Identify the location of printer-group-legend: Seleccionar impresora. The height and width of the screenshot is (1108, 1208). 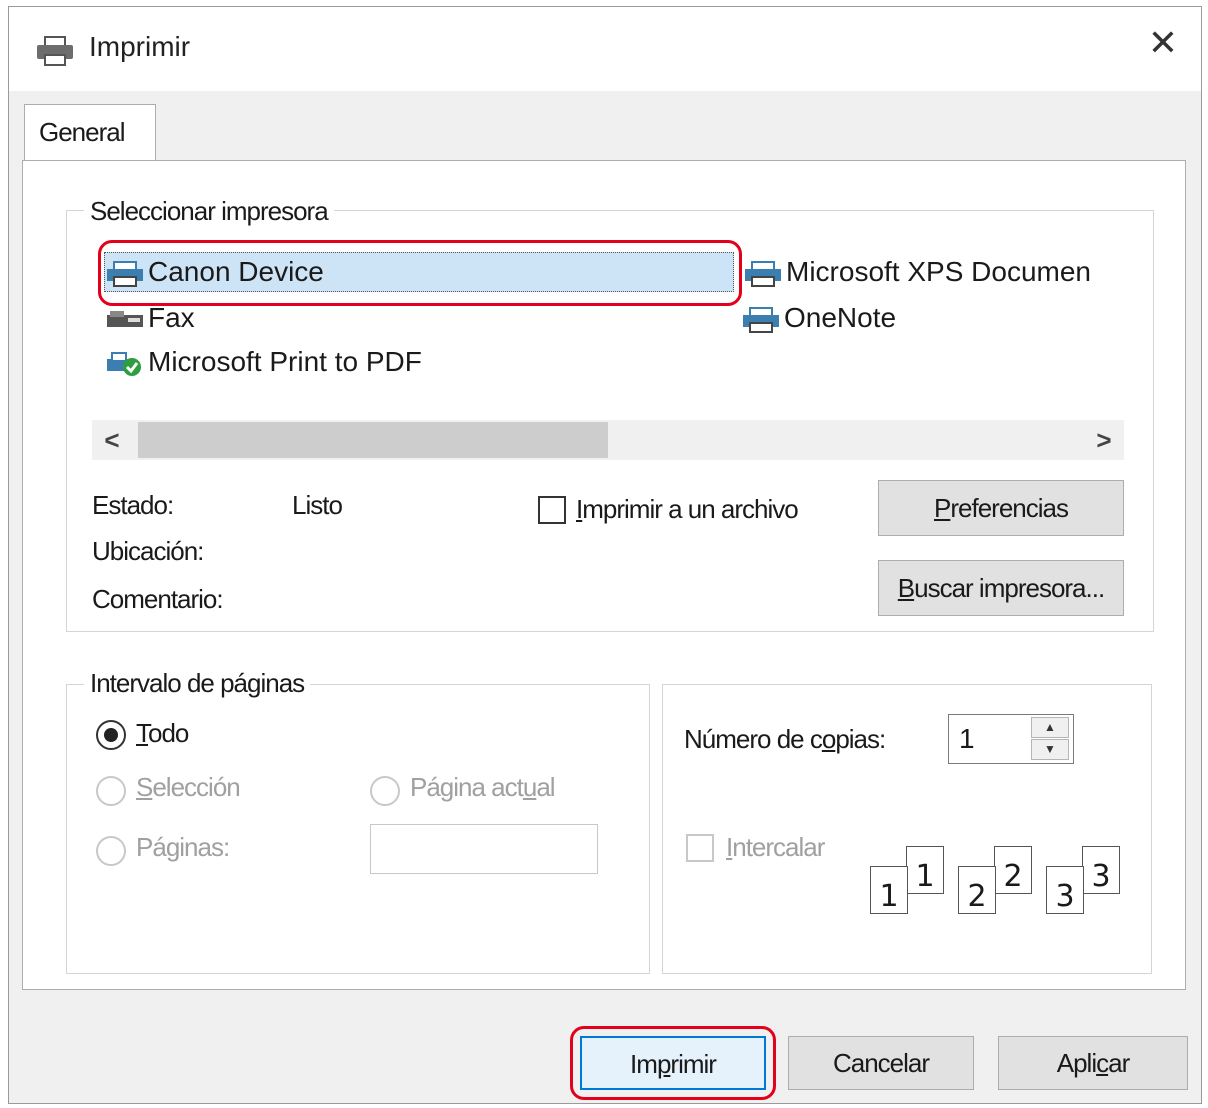
(209, 211).